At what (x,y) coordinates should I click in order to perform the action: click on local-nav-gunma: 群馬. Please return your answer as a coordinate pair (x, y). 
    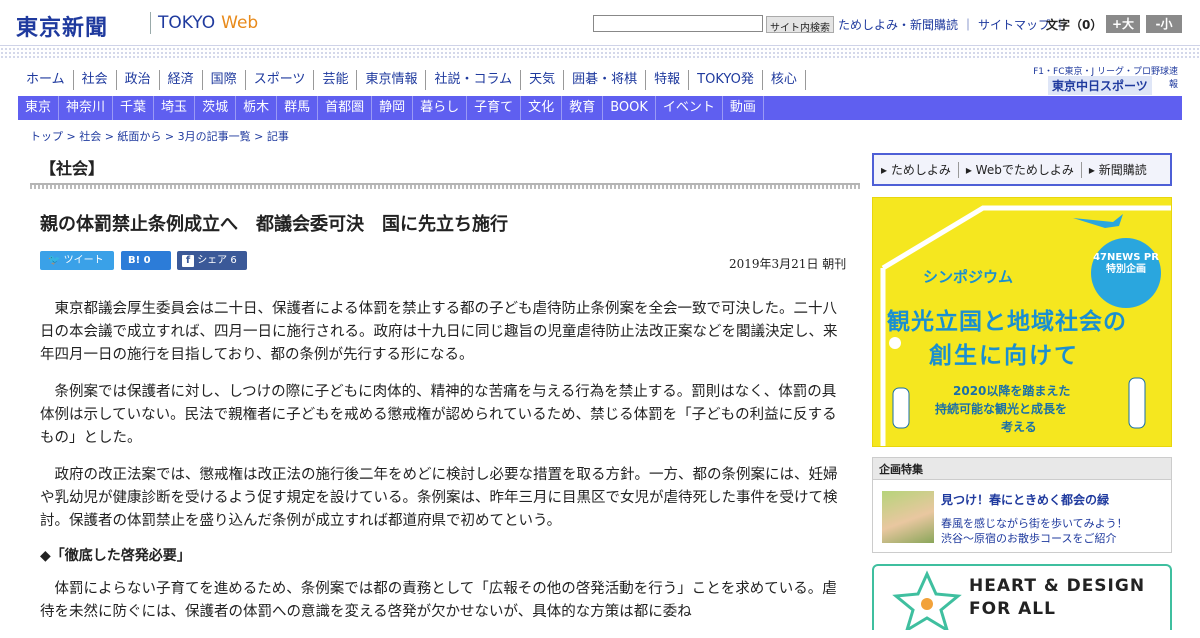
    Looking at the image, I should click on (298, 108).